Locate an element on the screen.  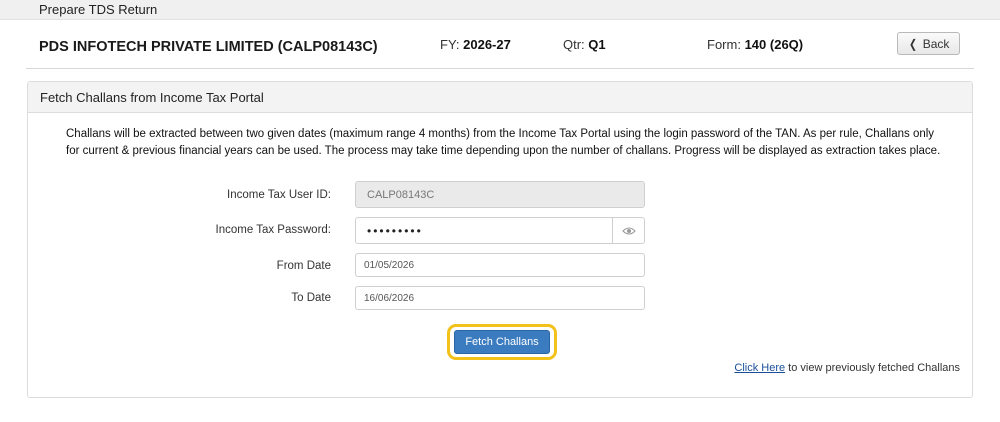
to-date-field: 16/06/2026 is located at coordinates (500, 298).